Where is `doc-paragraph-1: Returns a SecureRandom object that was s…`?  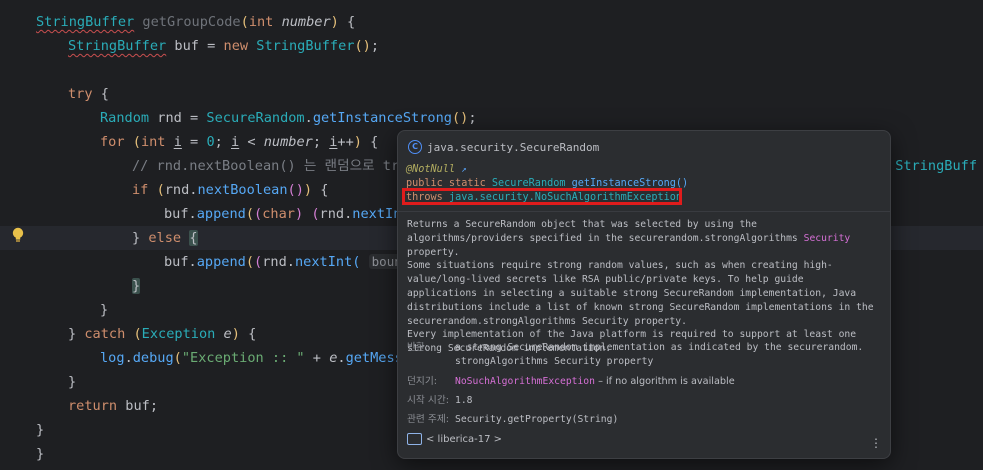
doc-paragraph-1: Returns a SecureRandom object that was s… is located at coordinates (629, 238).